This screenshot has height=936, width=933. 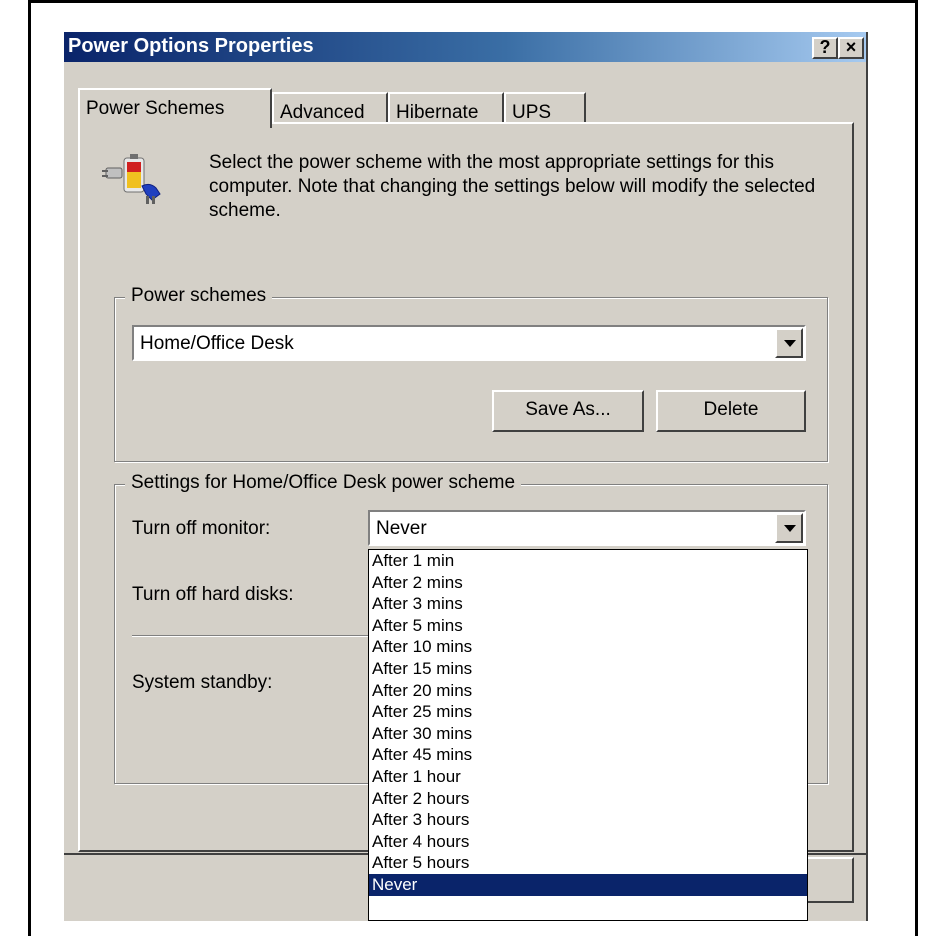 What do you see at coordinates (588, 777) in the screenshot?
I see `dropdown-option: After 1 hour` at bounding box center [588, 777].